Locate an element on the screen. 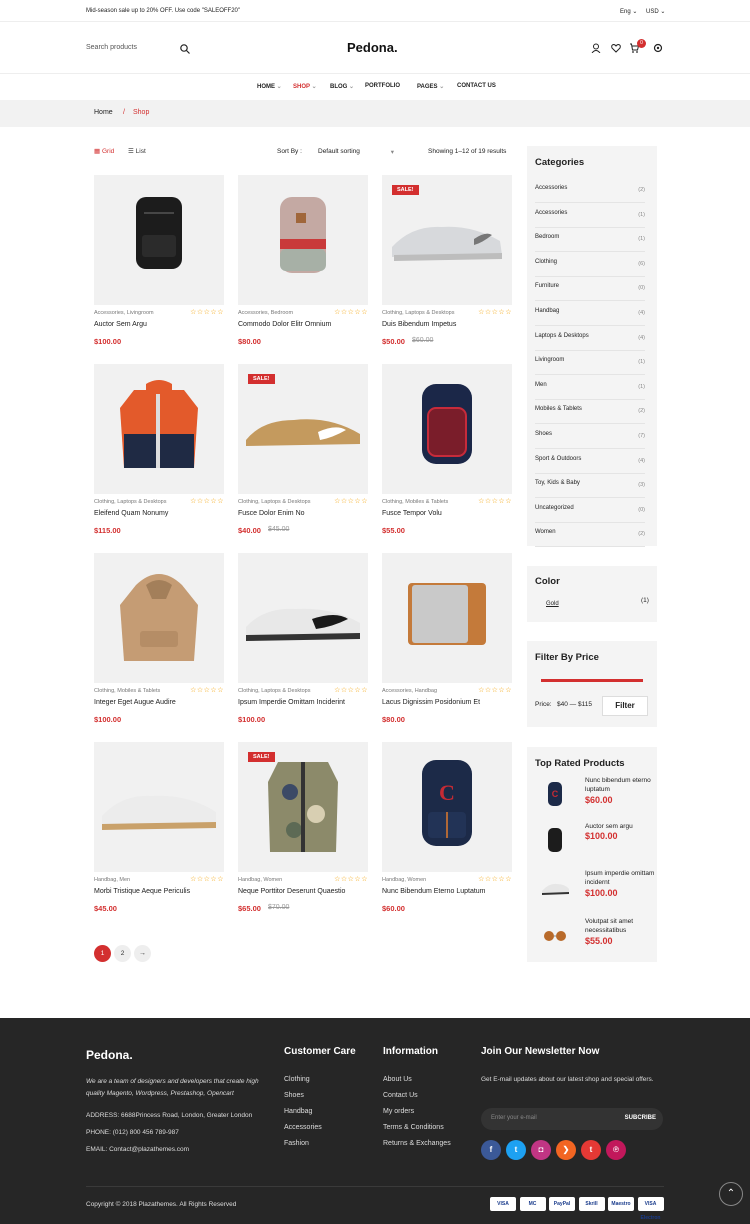  footer-link-shoes: Shoes is located at coordinates (294, 1095).